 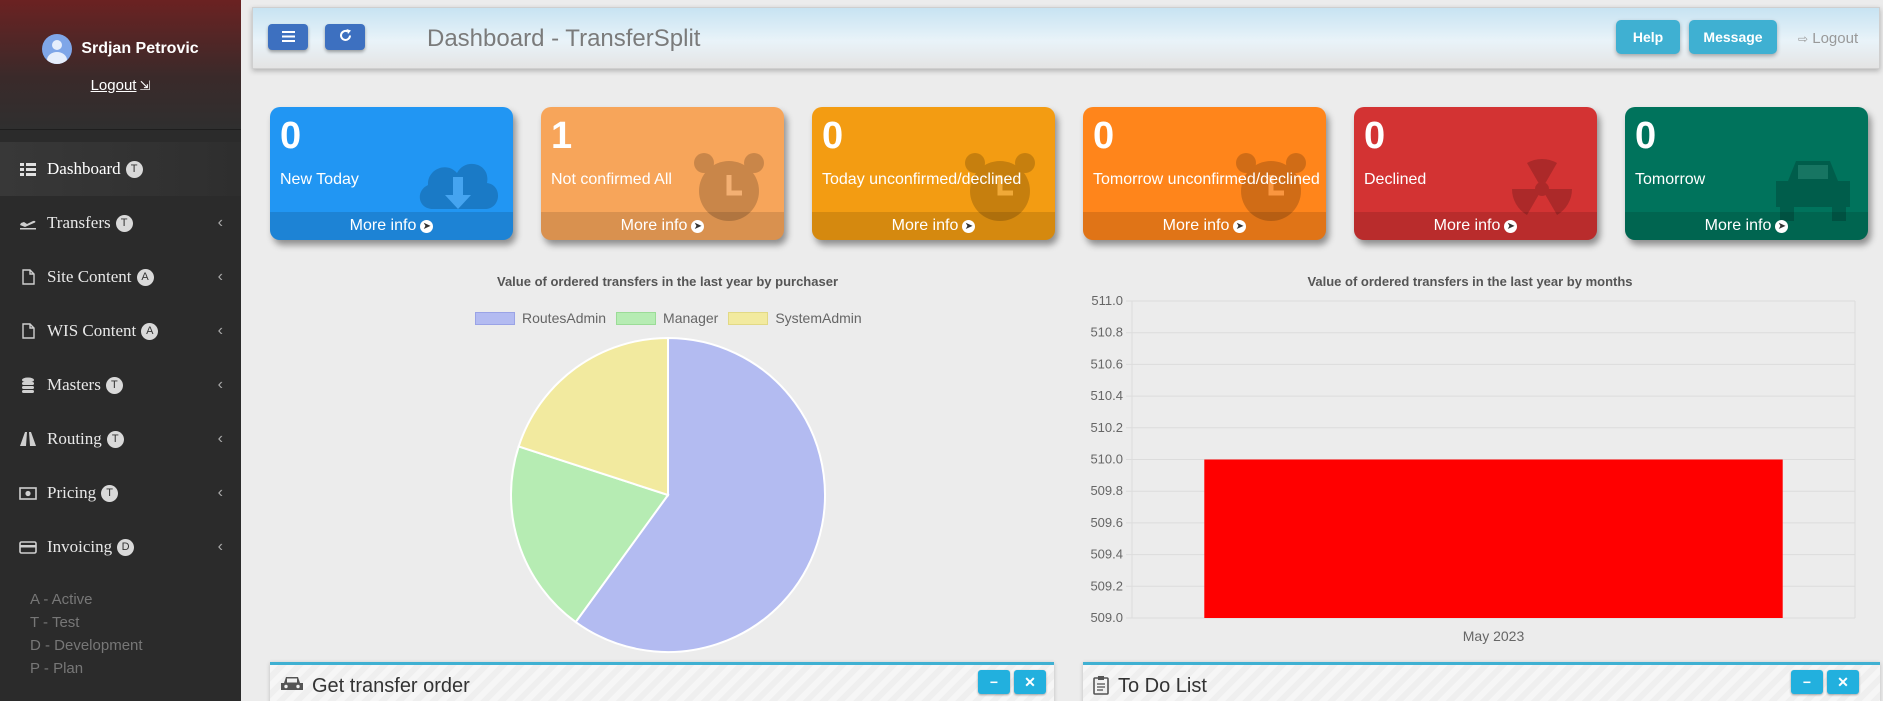 I want to click on box-label: Today unconfirmed/declined, so click(x=922, y=179).